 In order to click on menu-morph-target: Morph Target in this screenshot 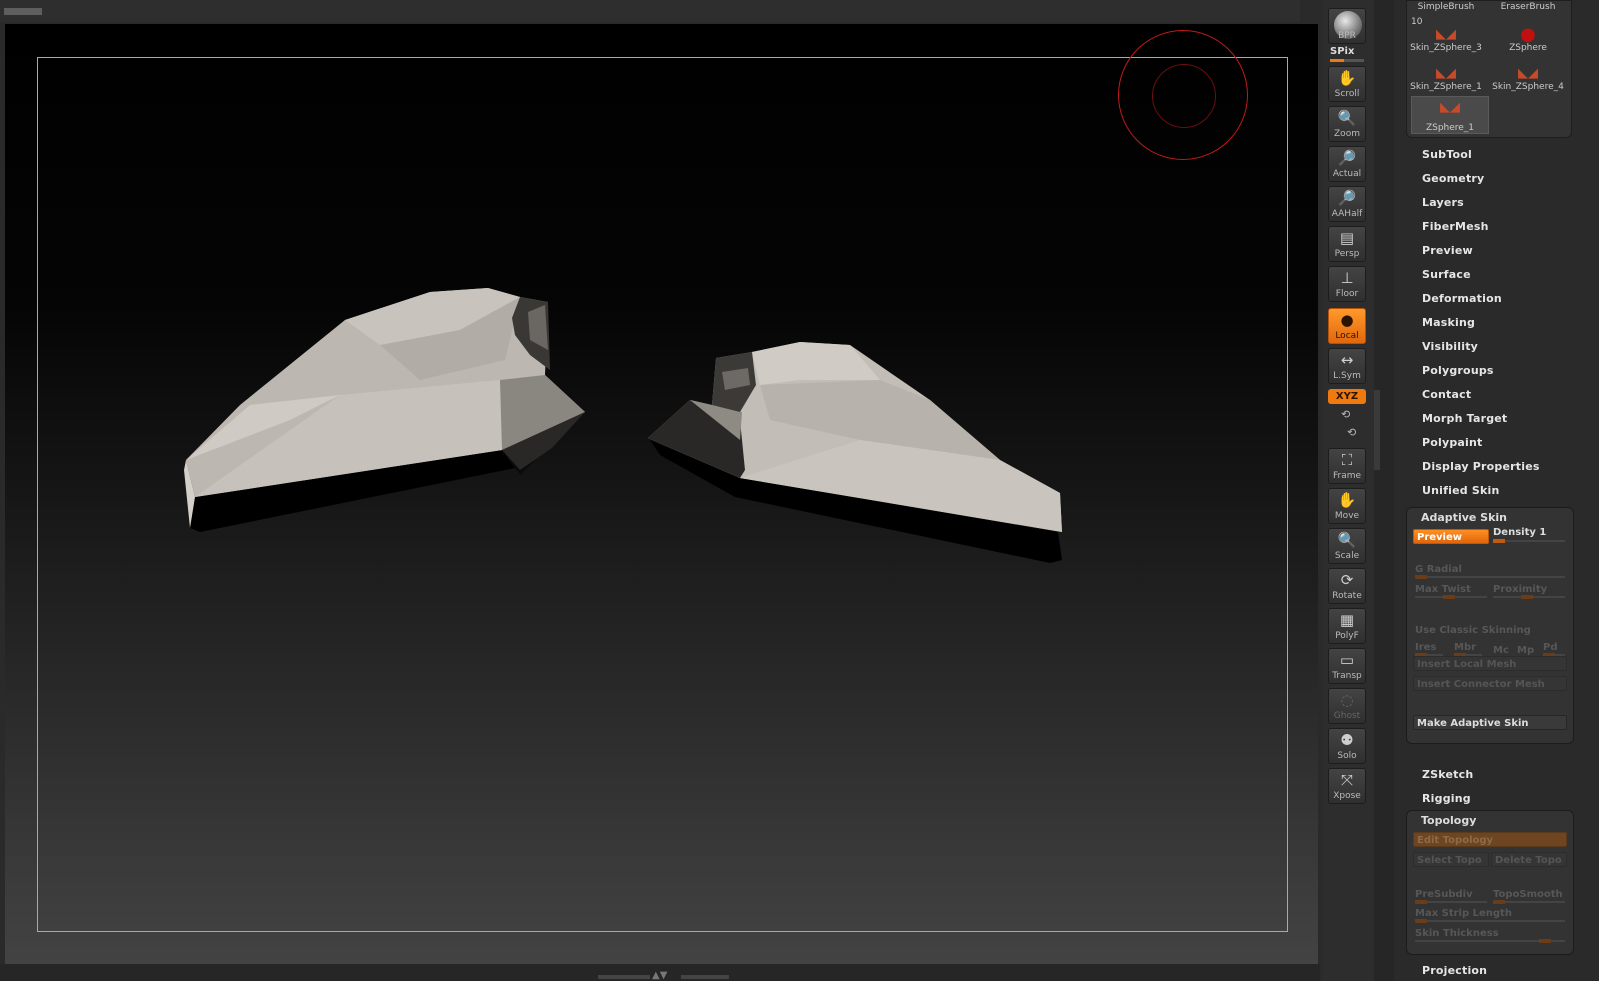, I will do `click(1464, 418)`.